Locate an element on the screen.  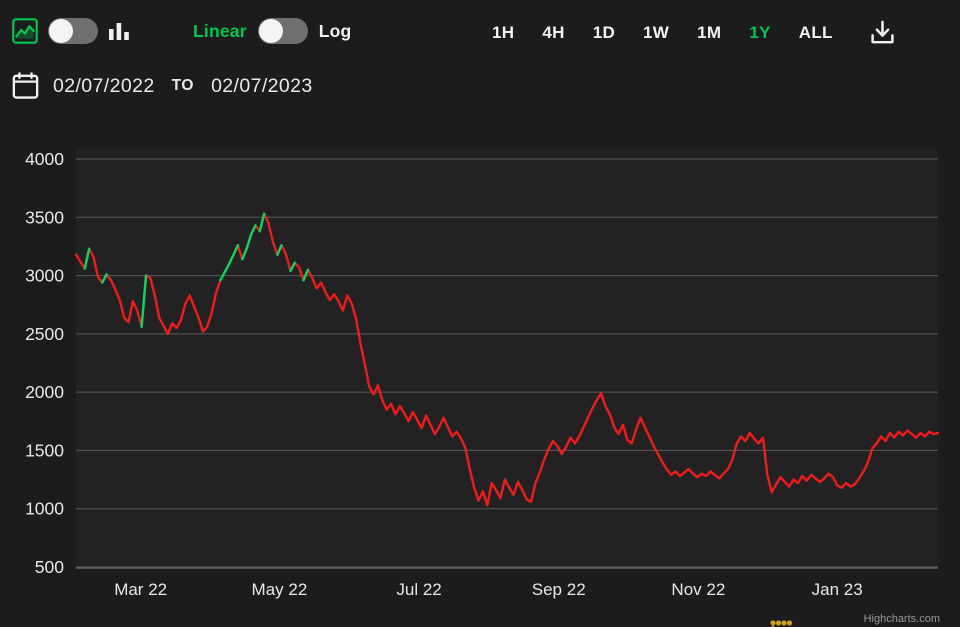
x-axis-tick-label: Nov 22 is located at coordinates (698, 589).